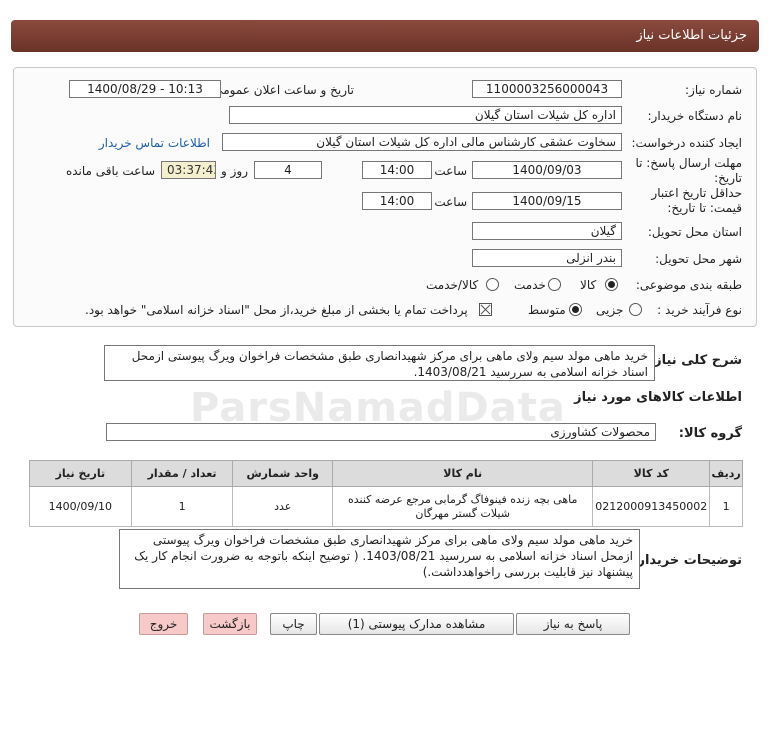 This screenshot has height=745, width=770. I want to click on goods-section-title: اطلاعات کالاهای مورد نیاز, so click(658, 397).